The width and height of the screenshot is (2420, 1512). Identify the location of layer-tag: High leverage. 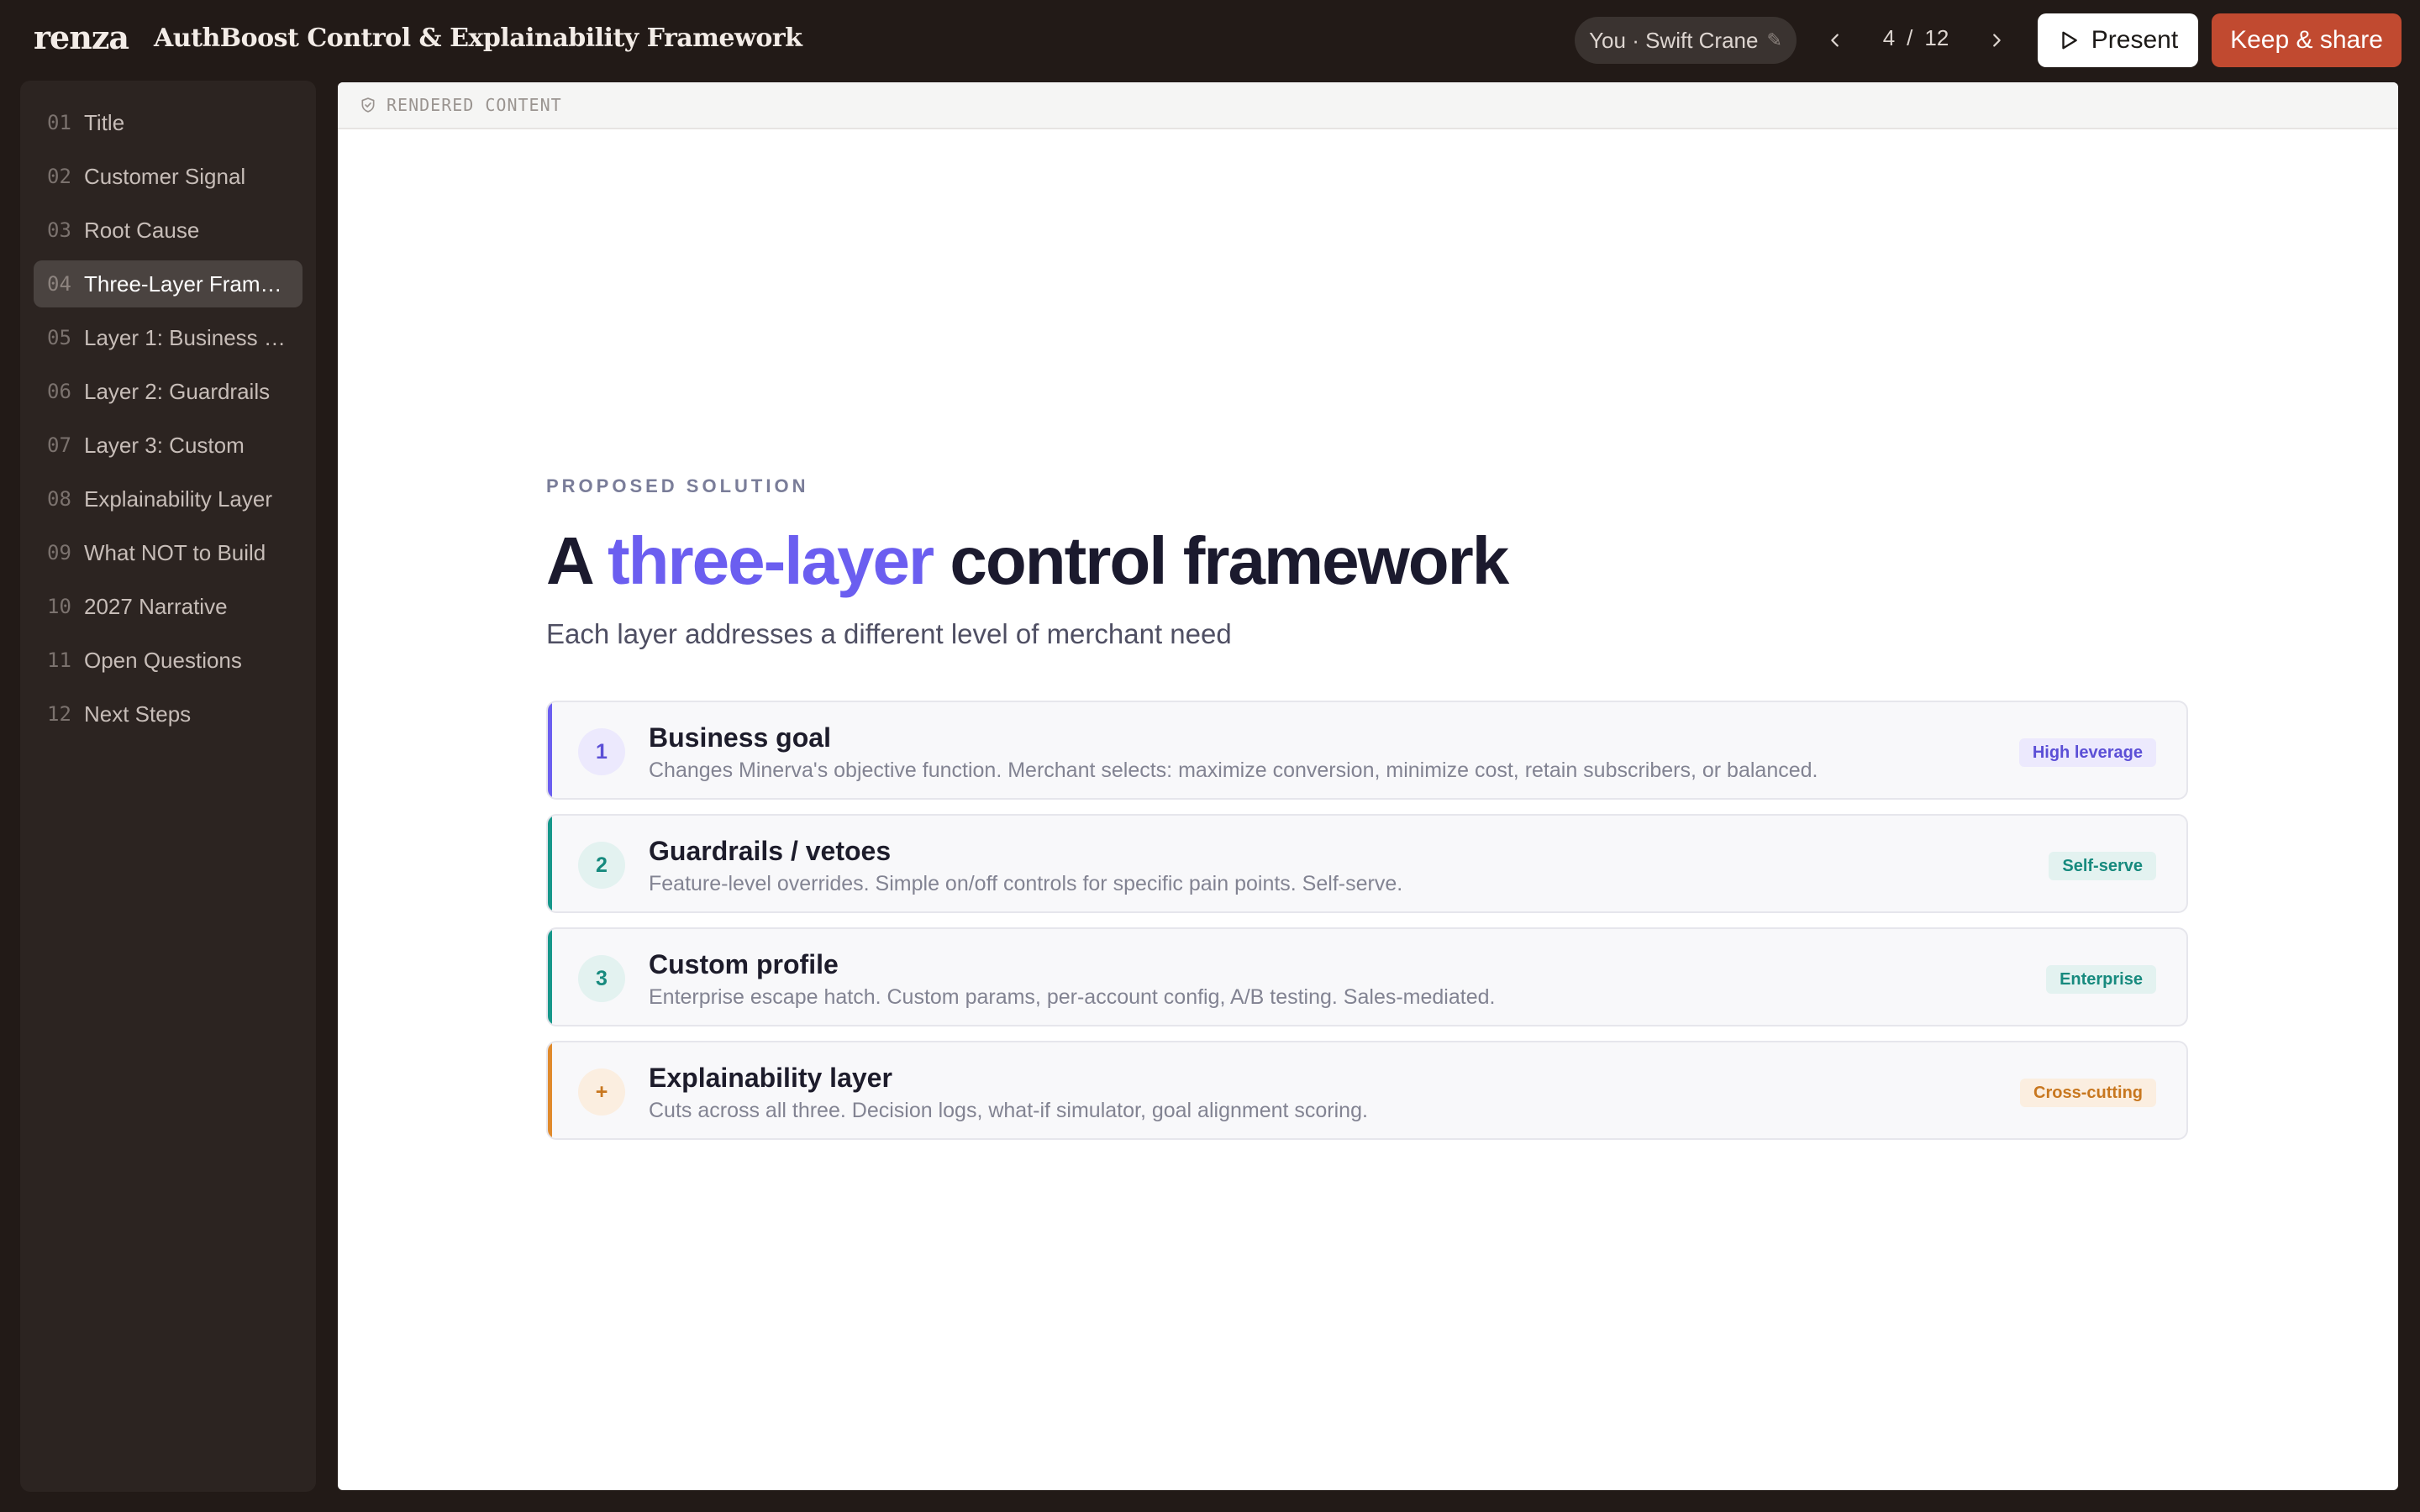
(2087, 752).